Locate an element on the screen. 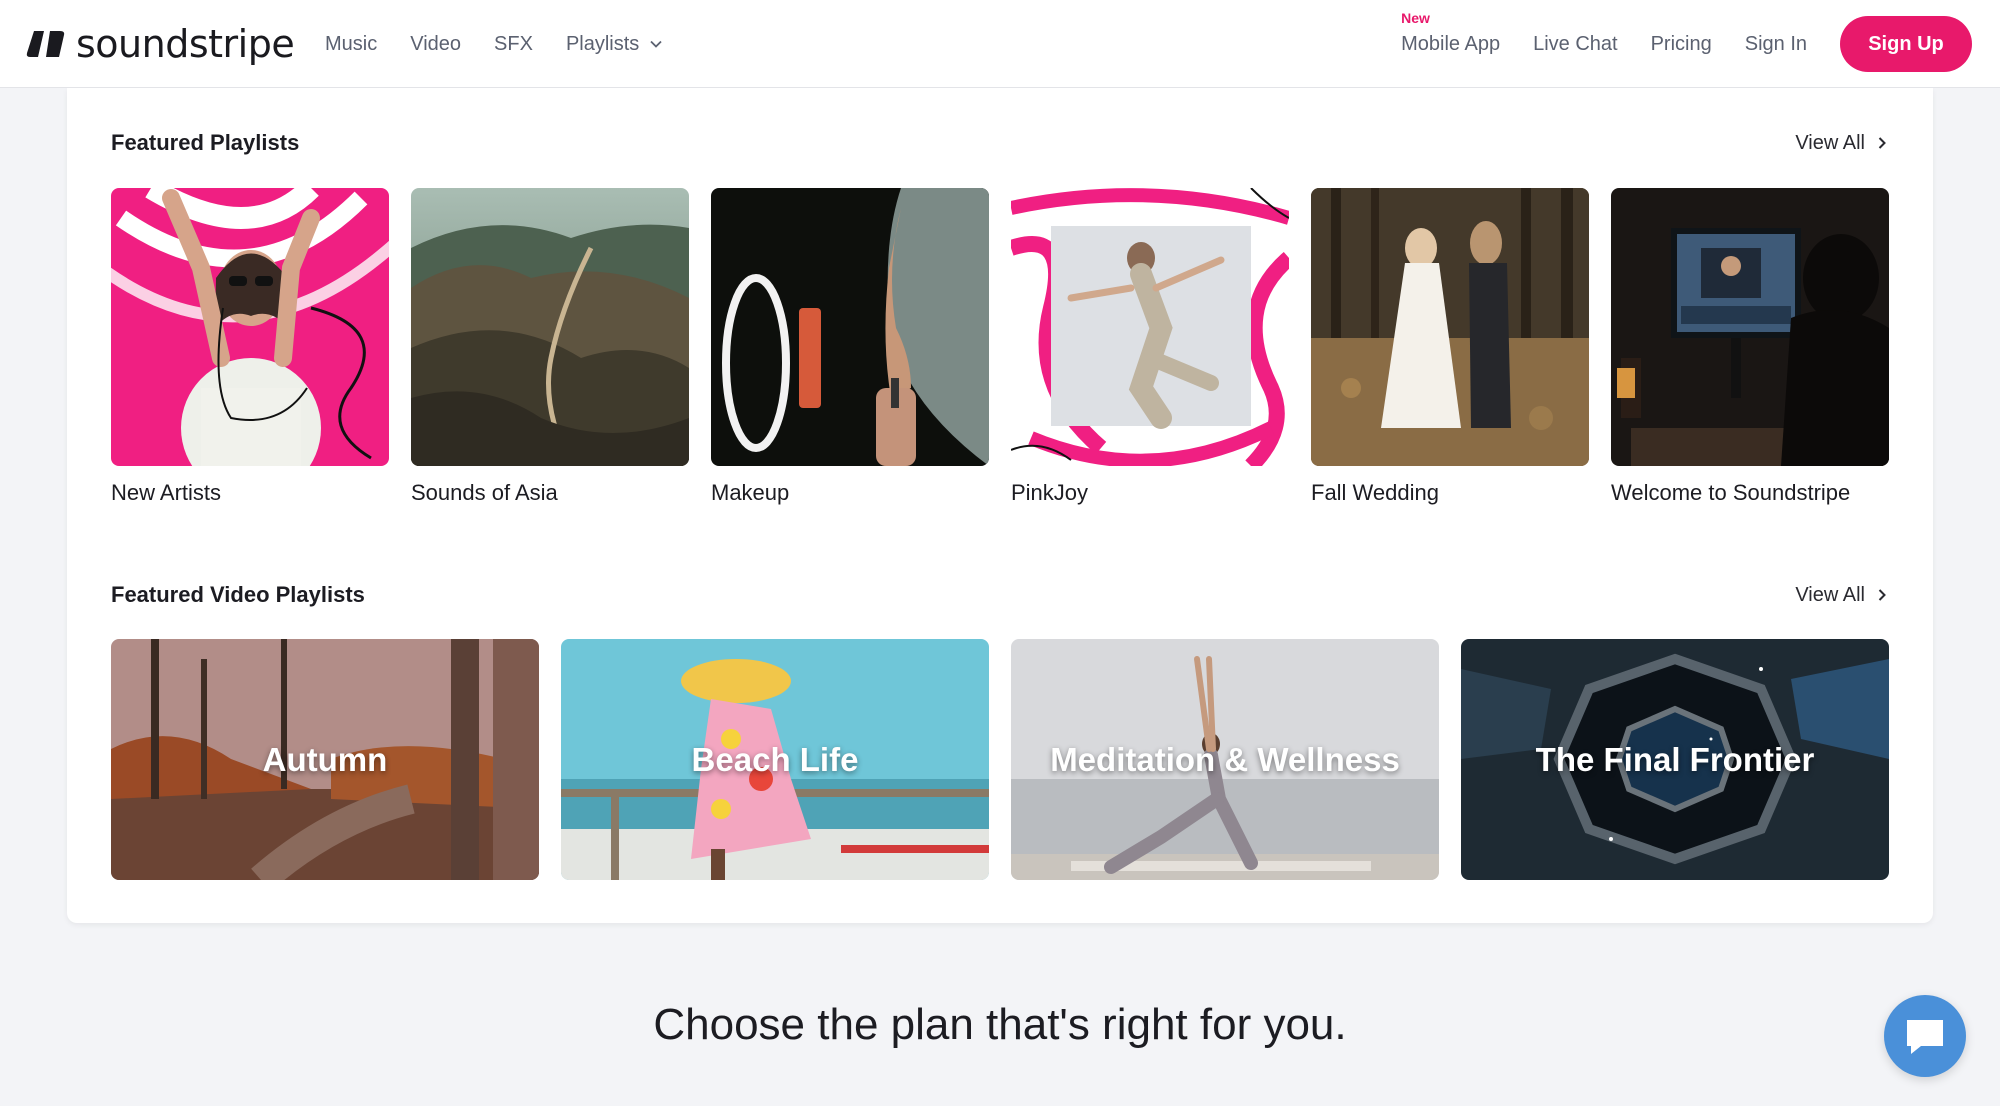  nav-mobile-app: New Mobile App is located at coordinates (1451, 33).